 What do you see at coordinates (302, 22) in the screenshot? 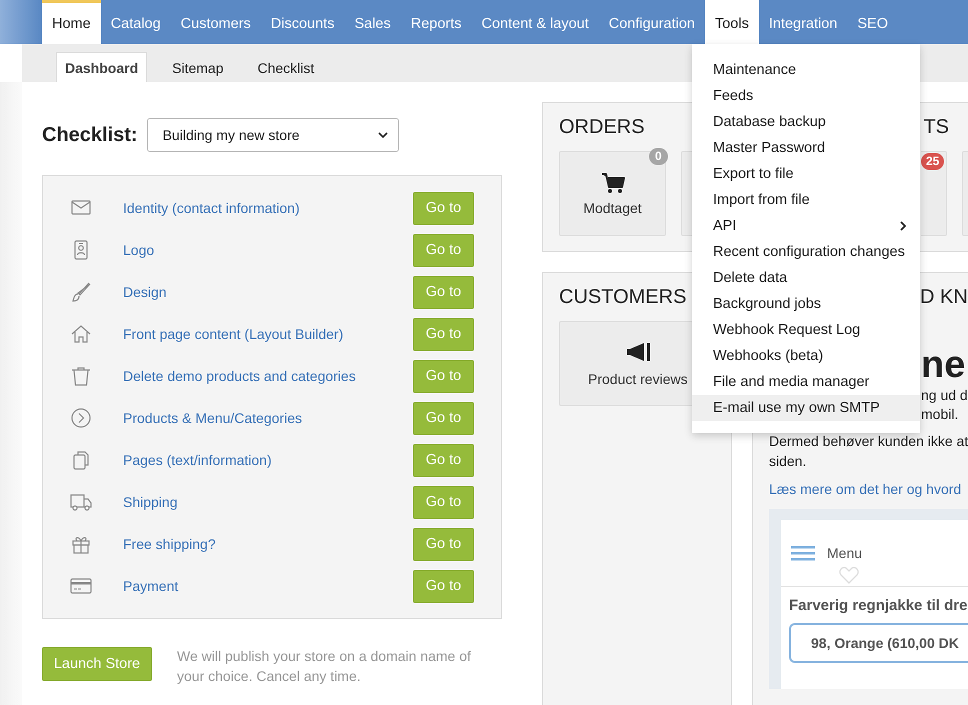
I see `nav-tab: Discounts` at bounding box center [302, 22].